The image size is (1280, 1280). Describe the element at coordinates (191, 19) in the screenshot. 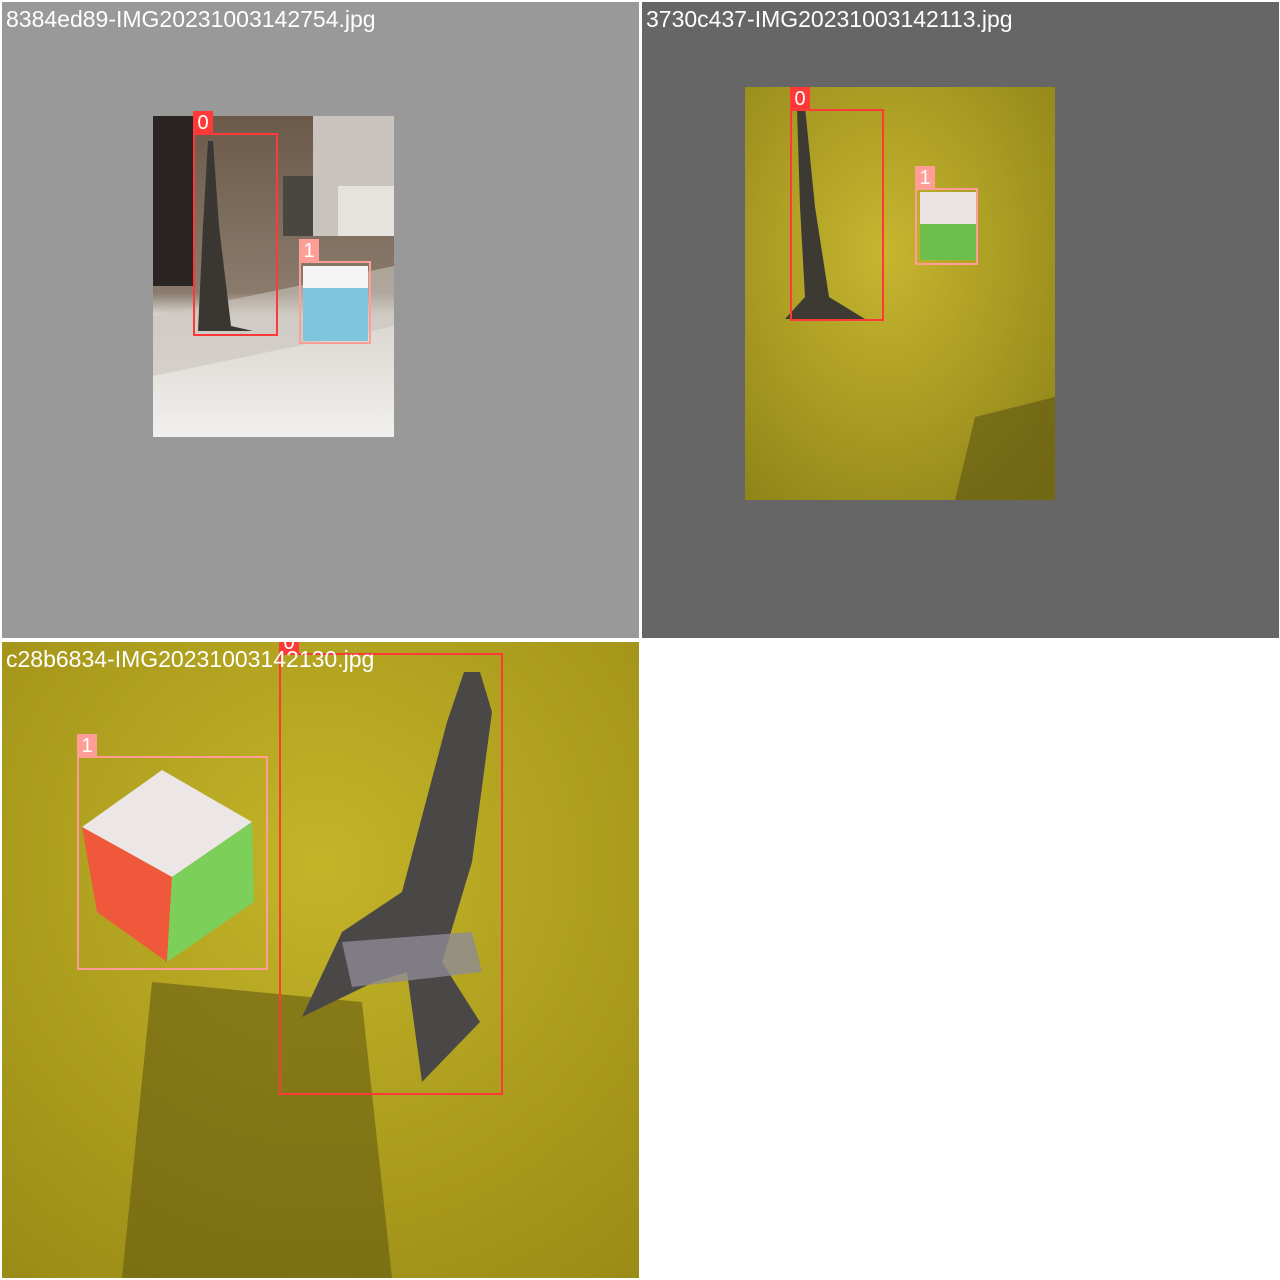

I see `tile-filename: 8384ed89-IMG20231003142754.jpg` at that location.